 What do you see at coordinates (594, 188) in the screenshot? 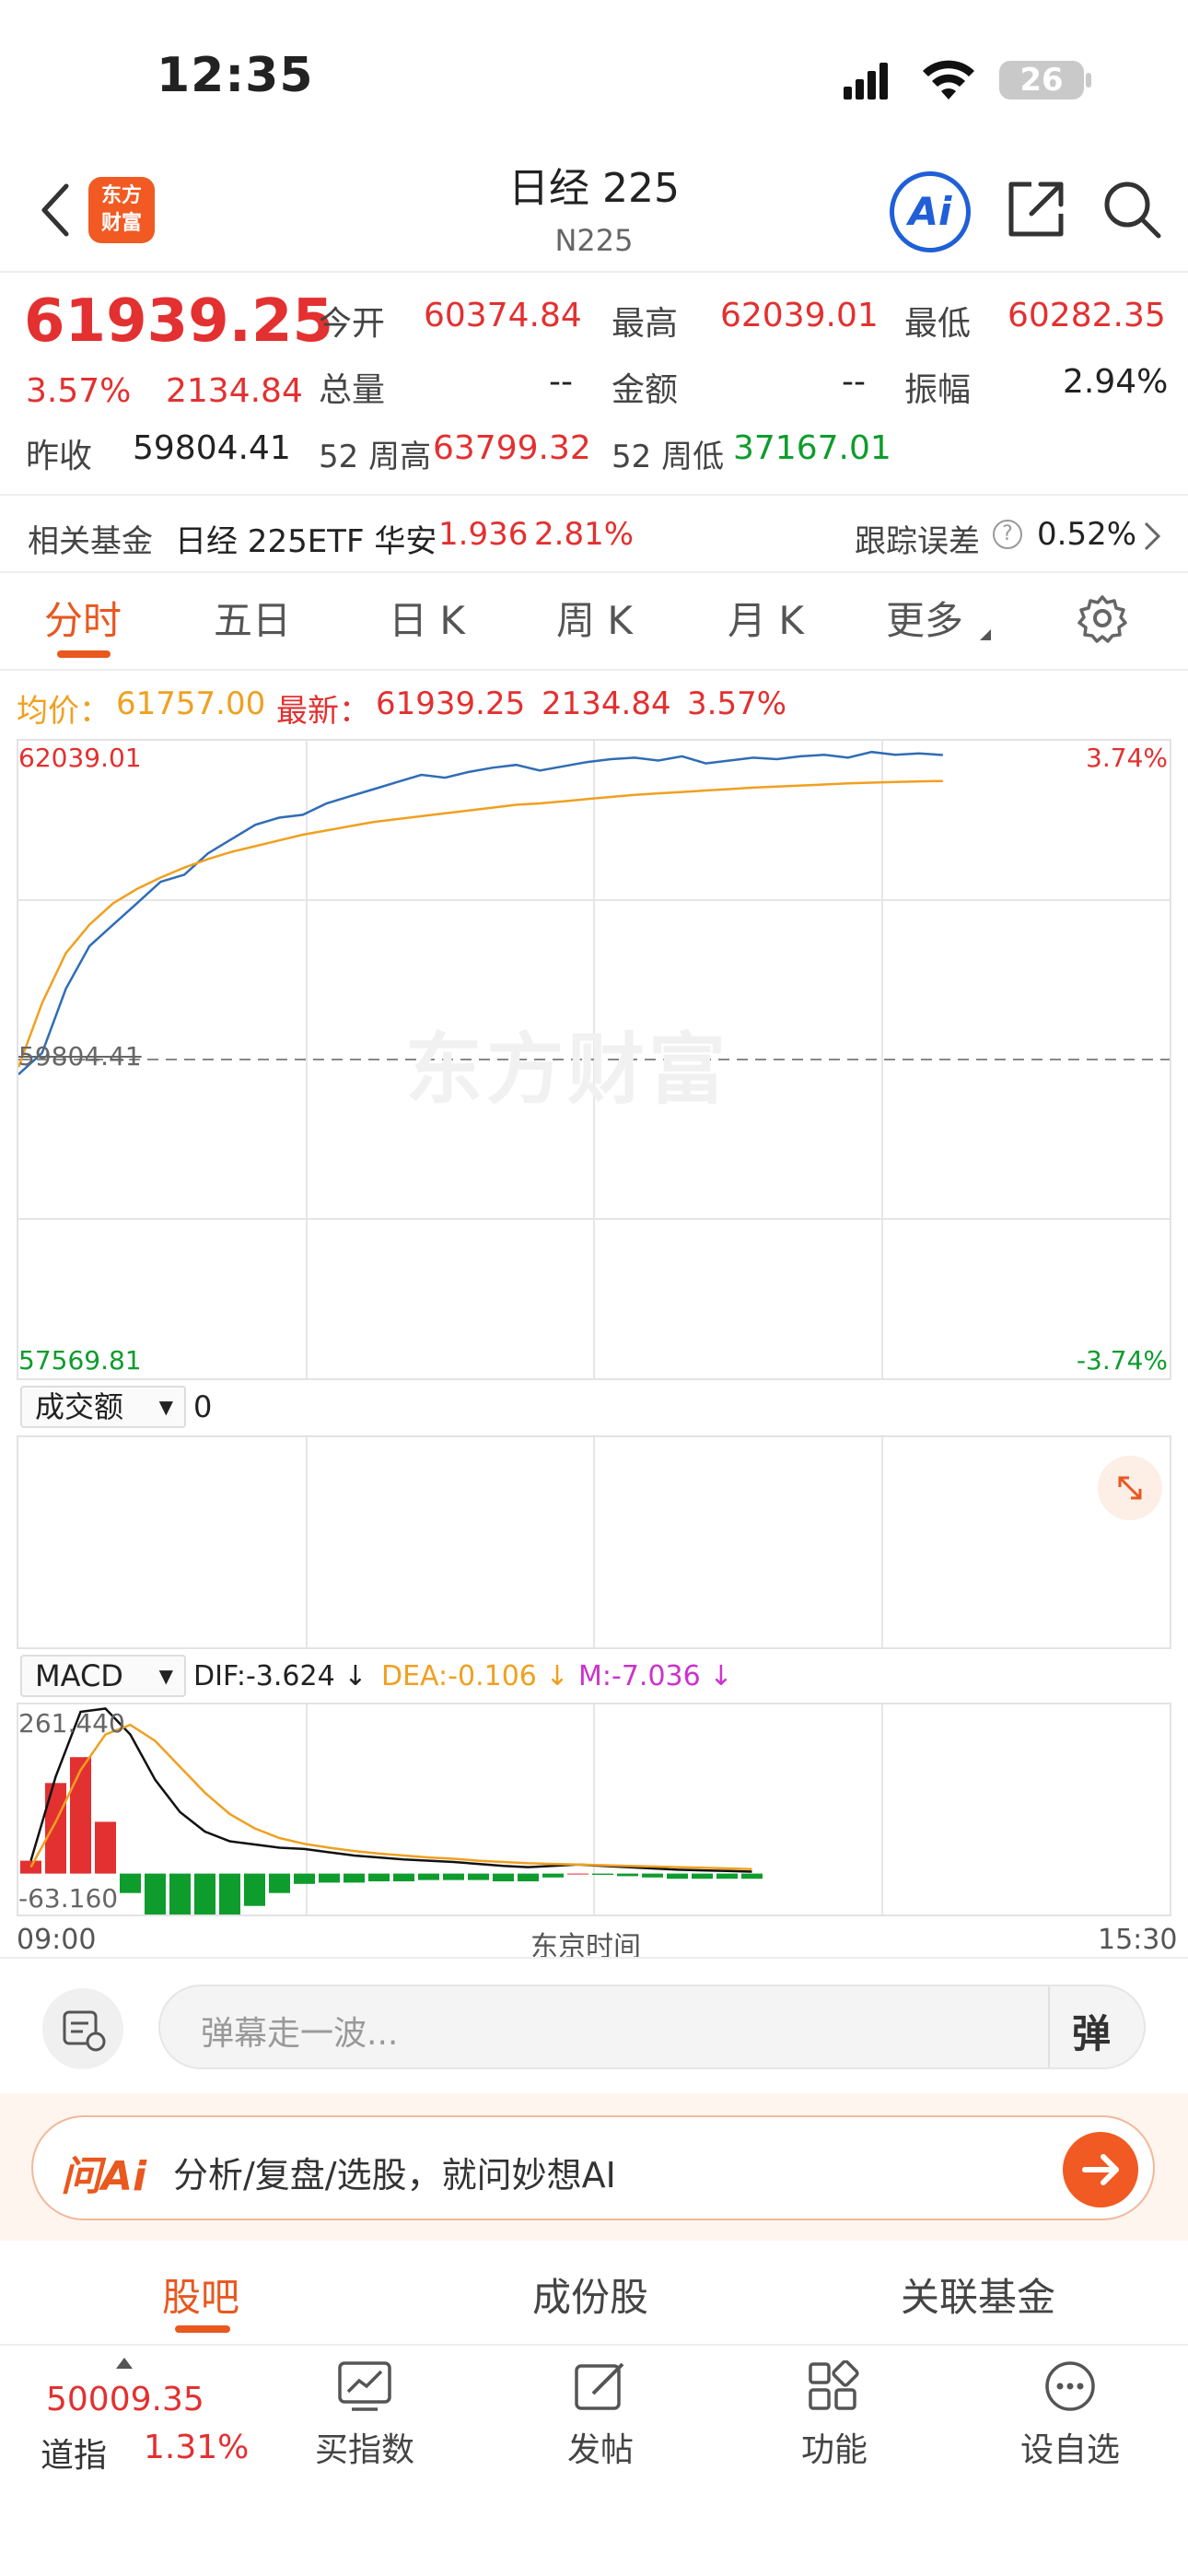
I see `page-title: 日经 225` at bounding box center [594, 188].